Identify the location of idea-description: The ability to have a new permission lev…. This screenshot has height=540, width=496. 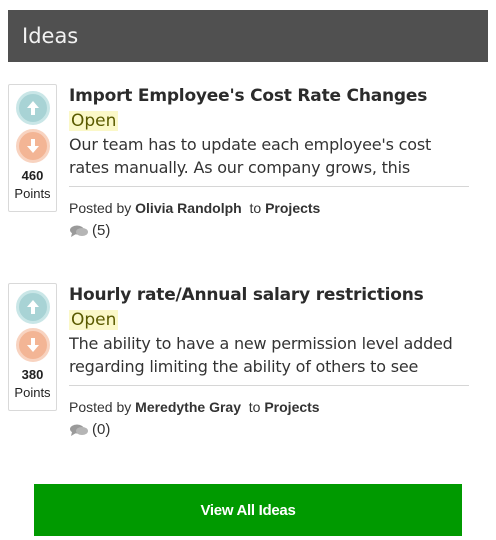
(261, 355).